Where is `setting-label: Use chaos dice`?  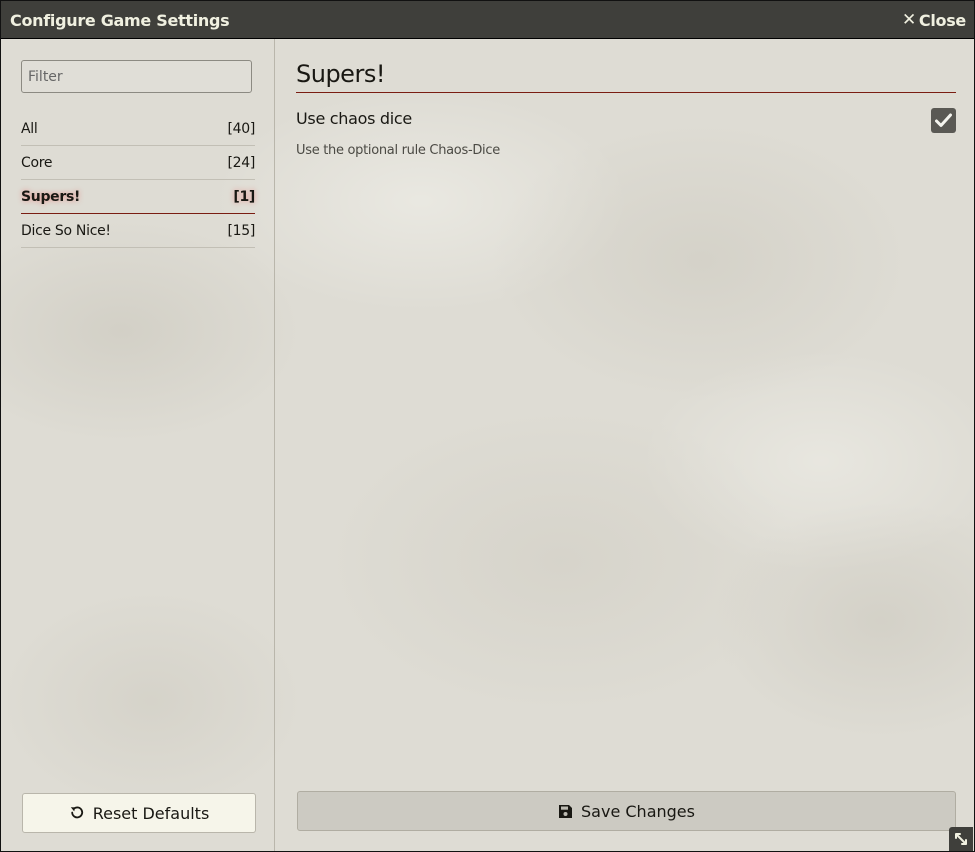
setting-label: Use chaos dice is located at coordinates (354, 118).